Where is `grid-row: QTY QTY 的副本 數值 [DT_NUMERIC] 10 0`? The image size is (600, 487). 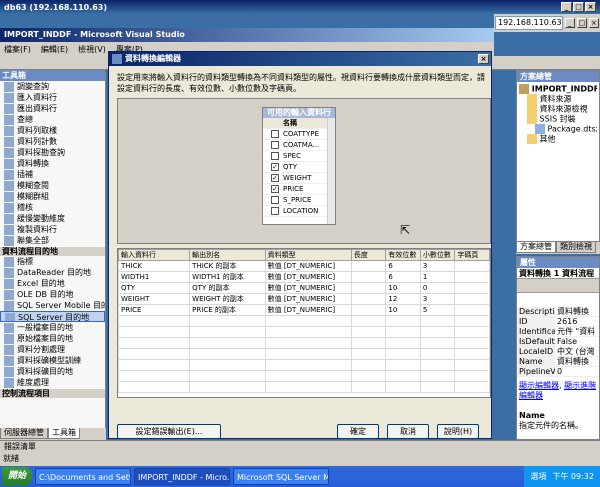
grid-row: QTY QTY 的副本 數值 [DT_NUMERIC] 10 0 is located at coordinates (303, 288).